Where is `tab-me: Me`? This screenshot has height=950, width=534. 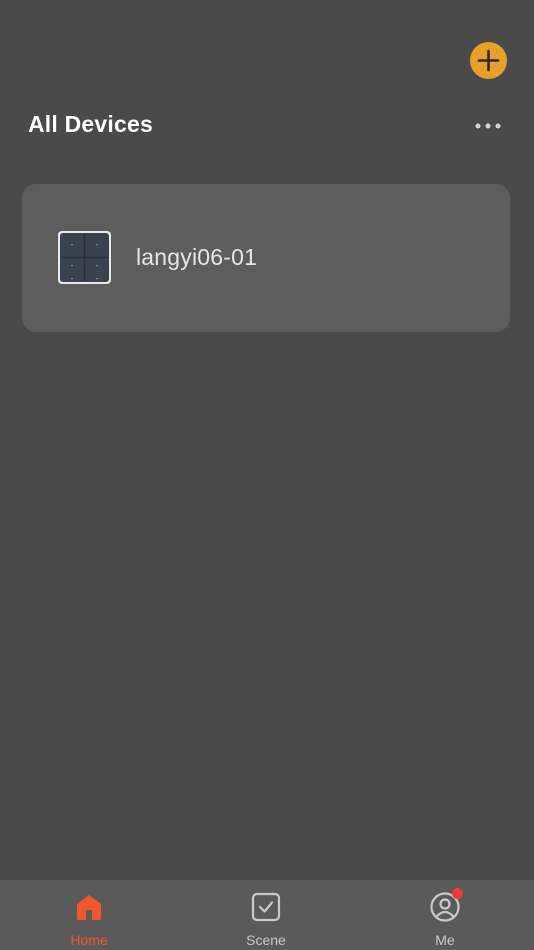
tab-me: Me is located at coordinates (445, 915).